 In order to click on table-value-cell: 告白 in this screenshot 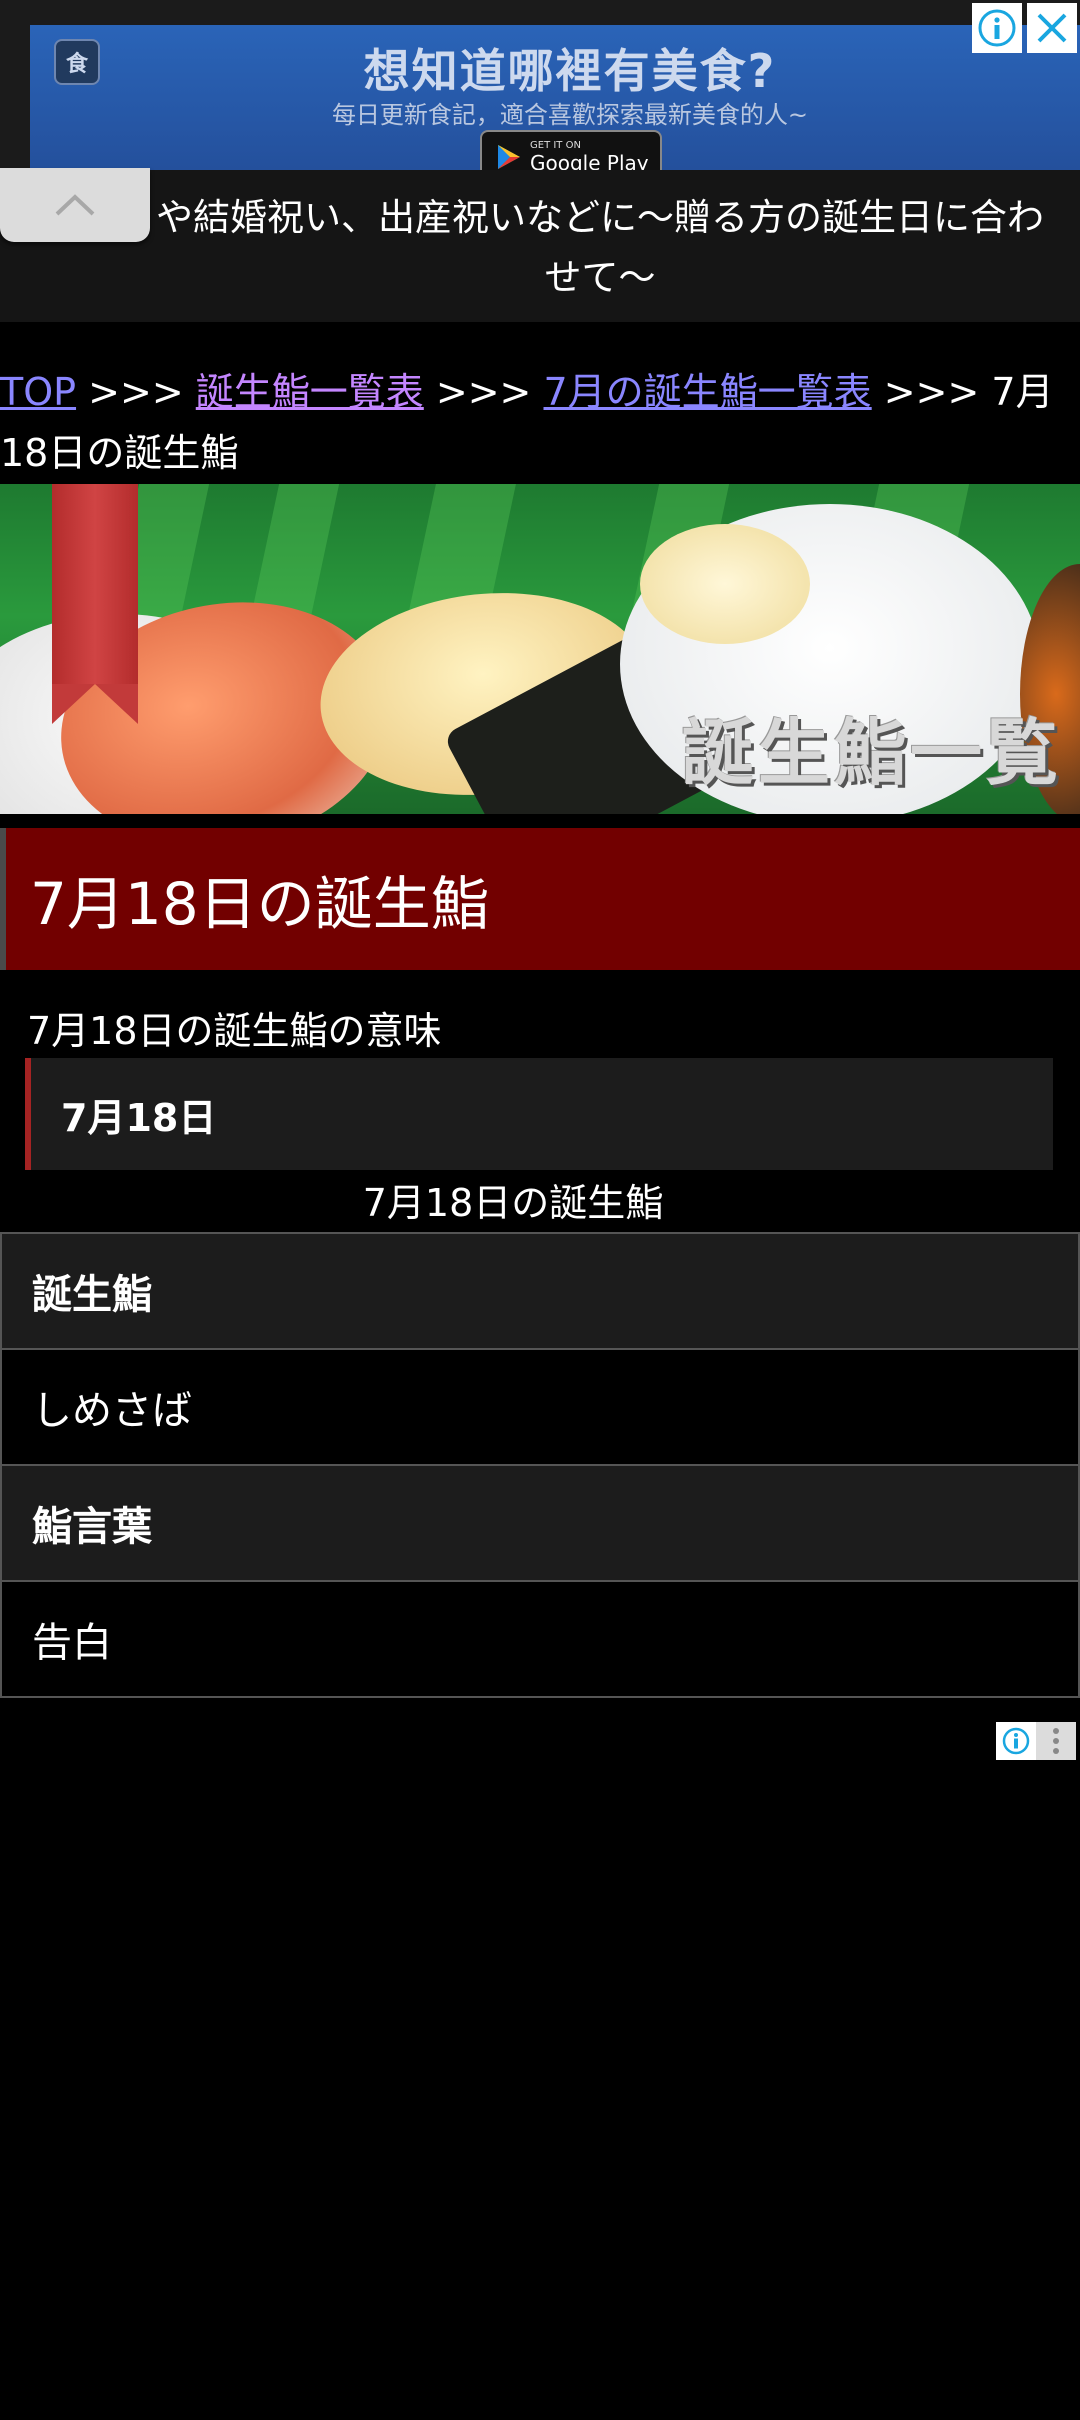, I will do `click(540, 1639)`.